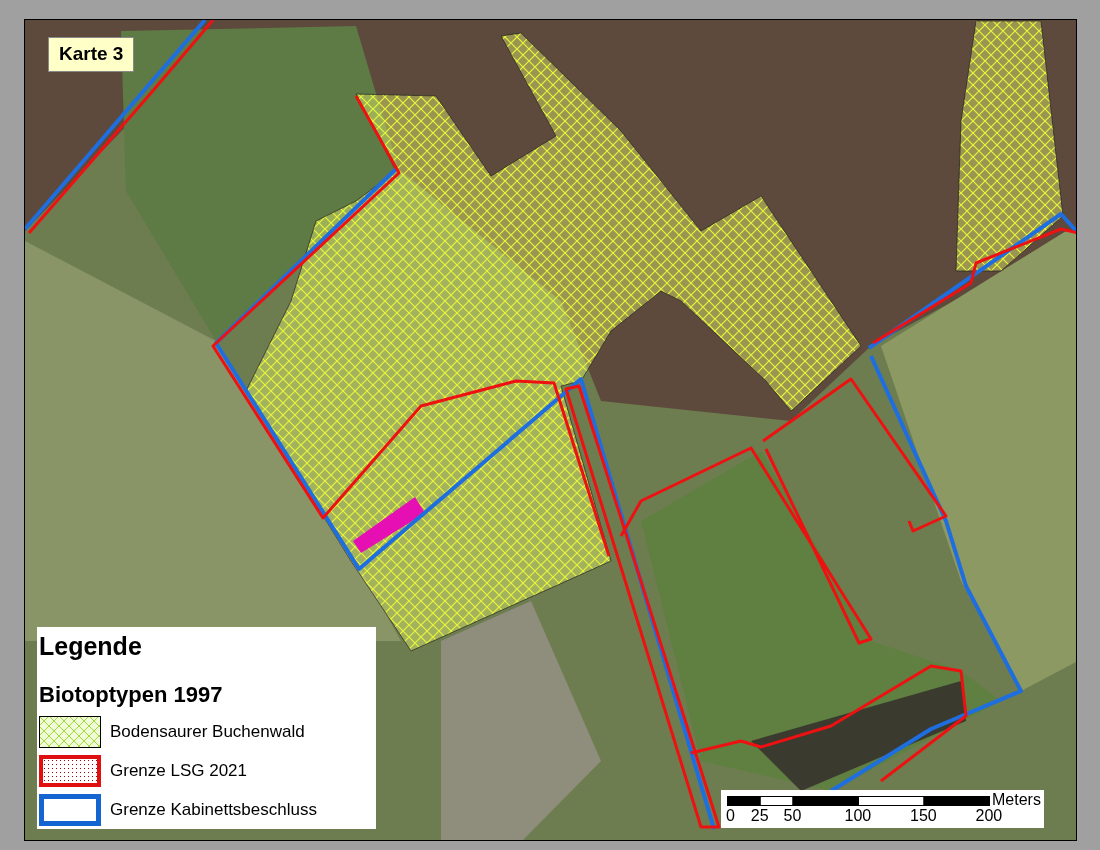  Describe the element at coordinates (730, 816) in the screenshot. I see `scale-label: 0` at that location.